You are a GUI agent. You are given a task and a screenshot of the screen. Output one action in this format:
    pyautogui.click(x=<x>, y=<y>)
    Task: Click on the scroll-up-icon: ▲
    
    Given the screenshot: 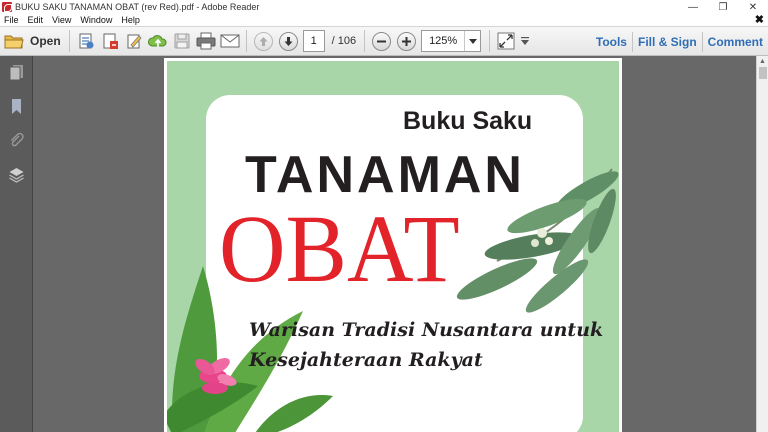 What is the action you would take?
    pyautogui.click(x=762, y=61)
    